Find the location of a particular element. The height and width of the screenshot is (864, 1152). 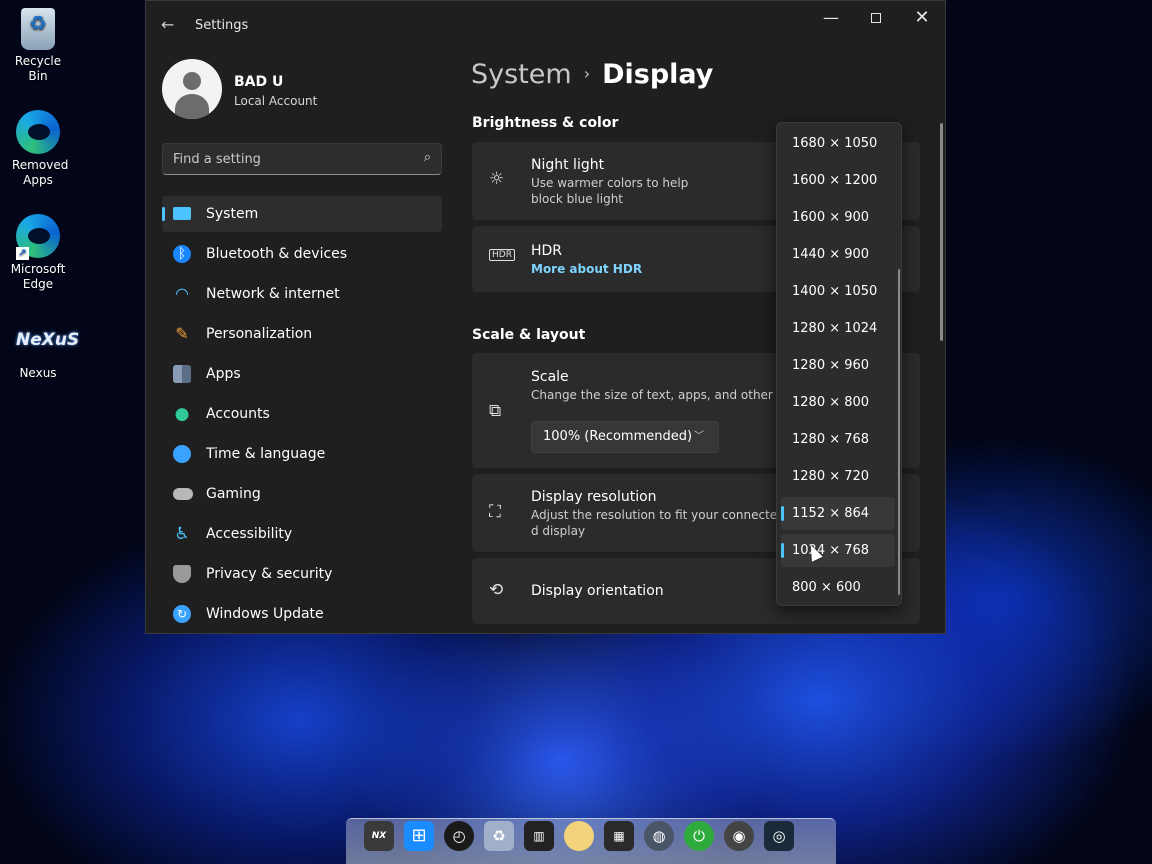

resolution-option: 1280 × 768 is located at coordinates (838, 439).